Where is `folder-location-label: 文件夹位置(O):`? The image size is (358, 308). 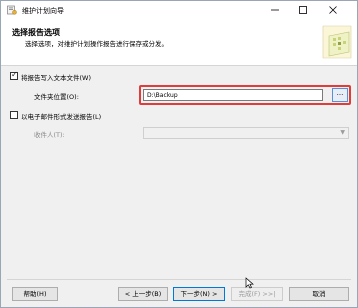
folder-location-label: 文件夹位置(O): is located at coordinates (56, 97).